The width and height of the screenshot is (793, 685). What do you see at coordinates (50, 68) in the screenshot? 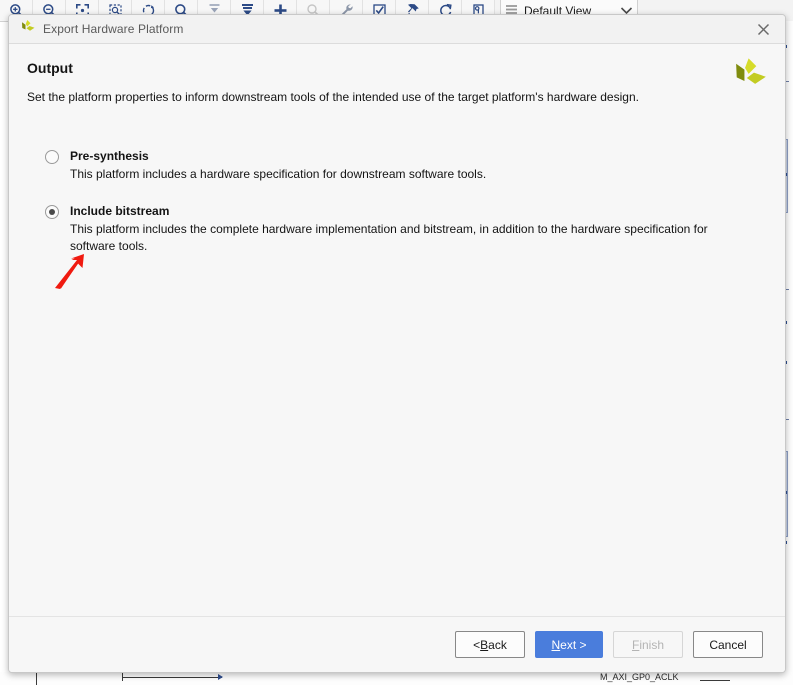
I see `page-title: Output` at bounding box center [50, 68].